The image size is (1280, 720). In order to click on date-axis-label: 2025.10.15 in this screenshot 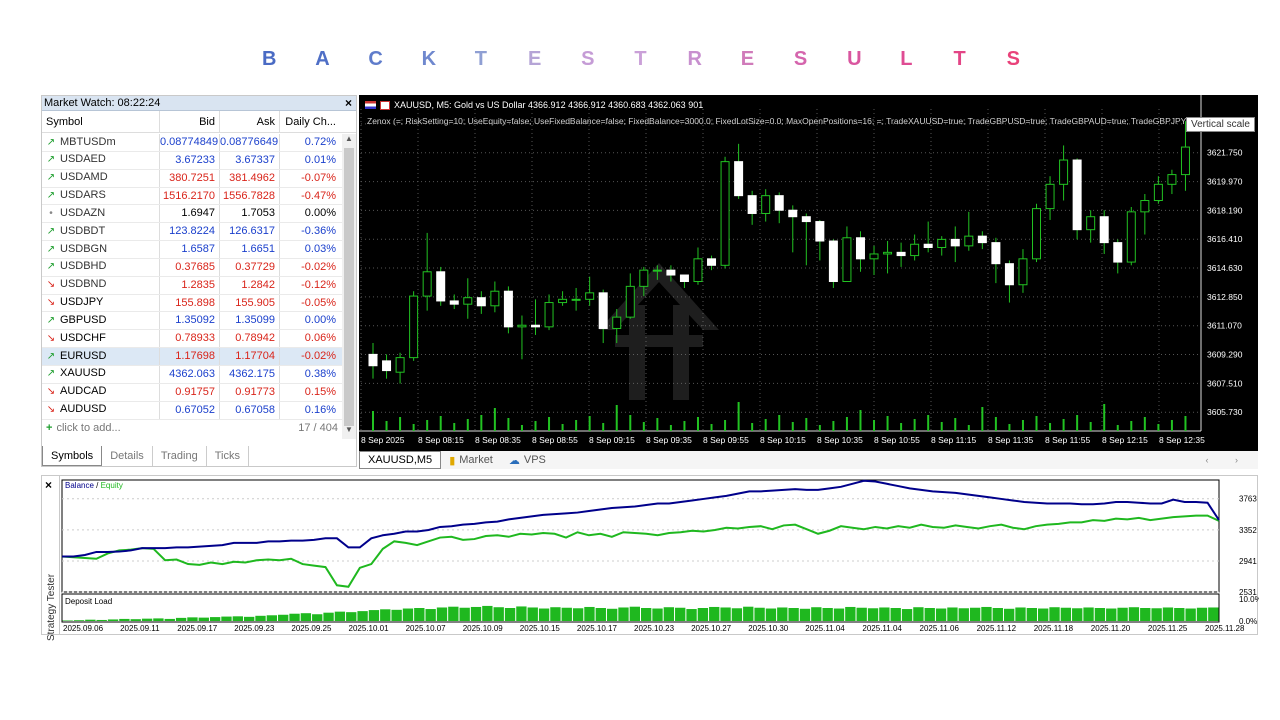, I will do `click(540, 628)`.